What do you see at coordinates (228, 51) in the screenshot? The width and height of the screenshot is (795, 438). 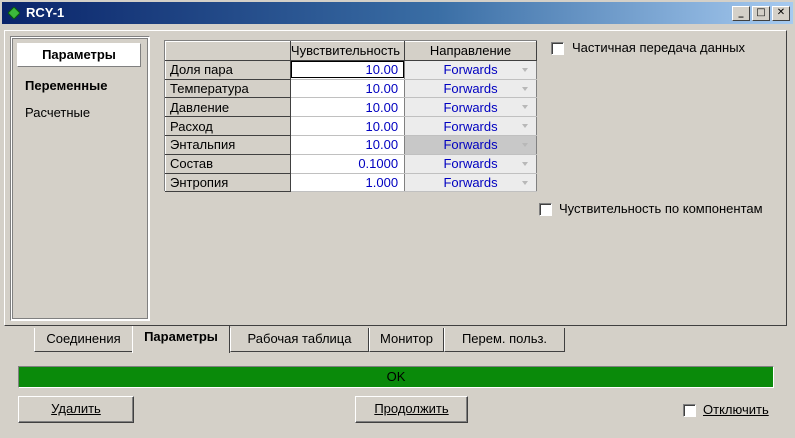 I see `table-corner` at bounding box center [228, 51].